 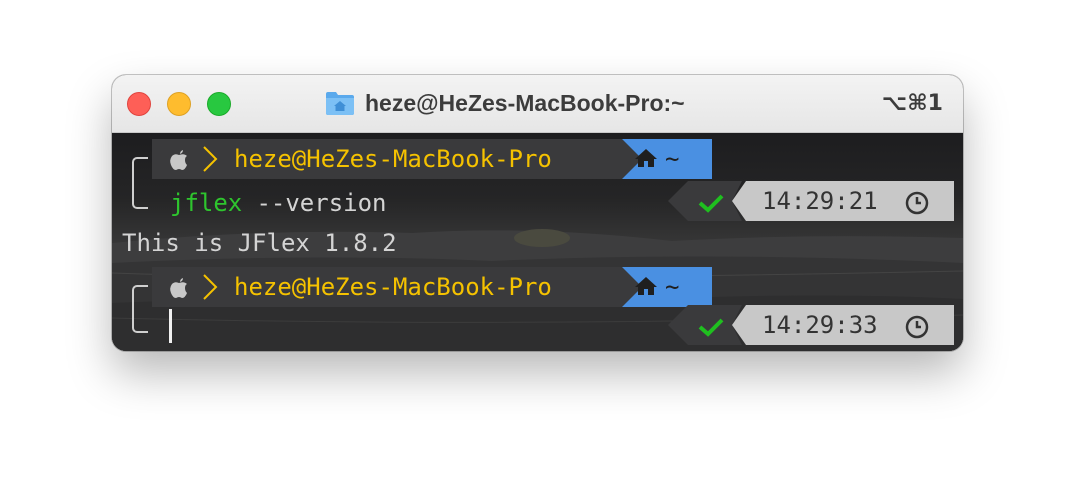 What do you see at coordinates (820, 201) in the screenshot?
I see `prompt1-time: 14:29:21` at bounding box center [820, 201].